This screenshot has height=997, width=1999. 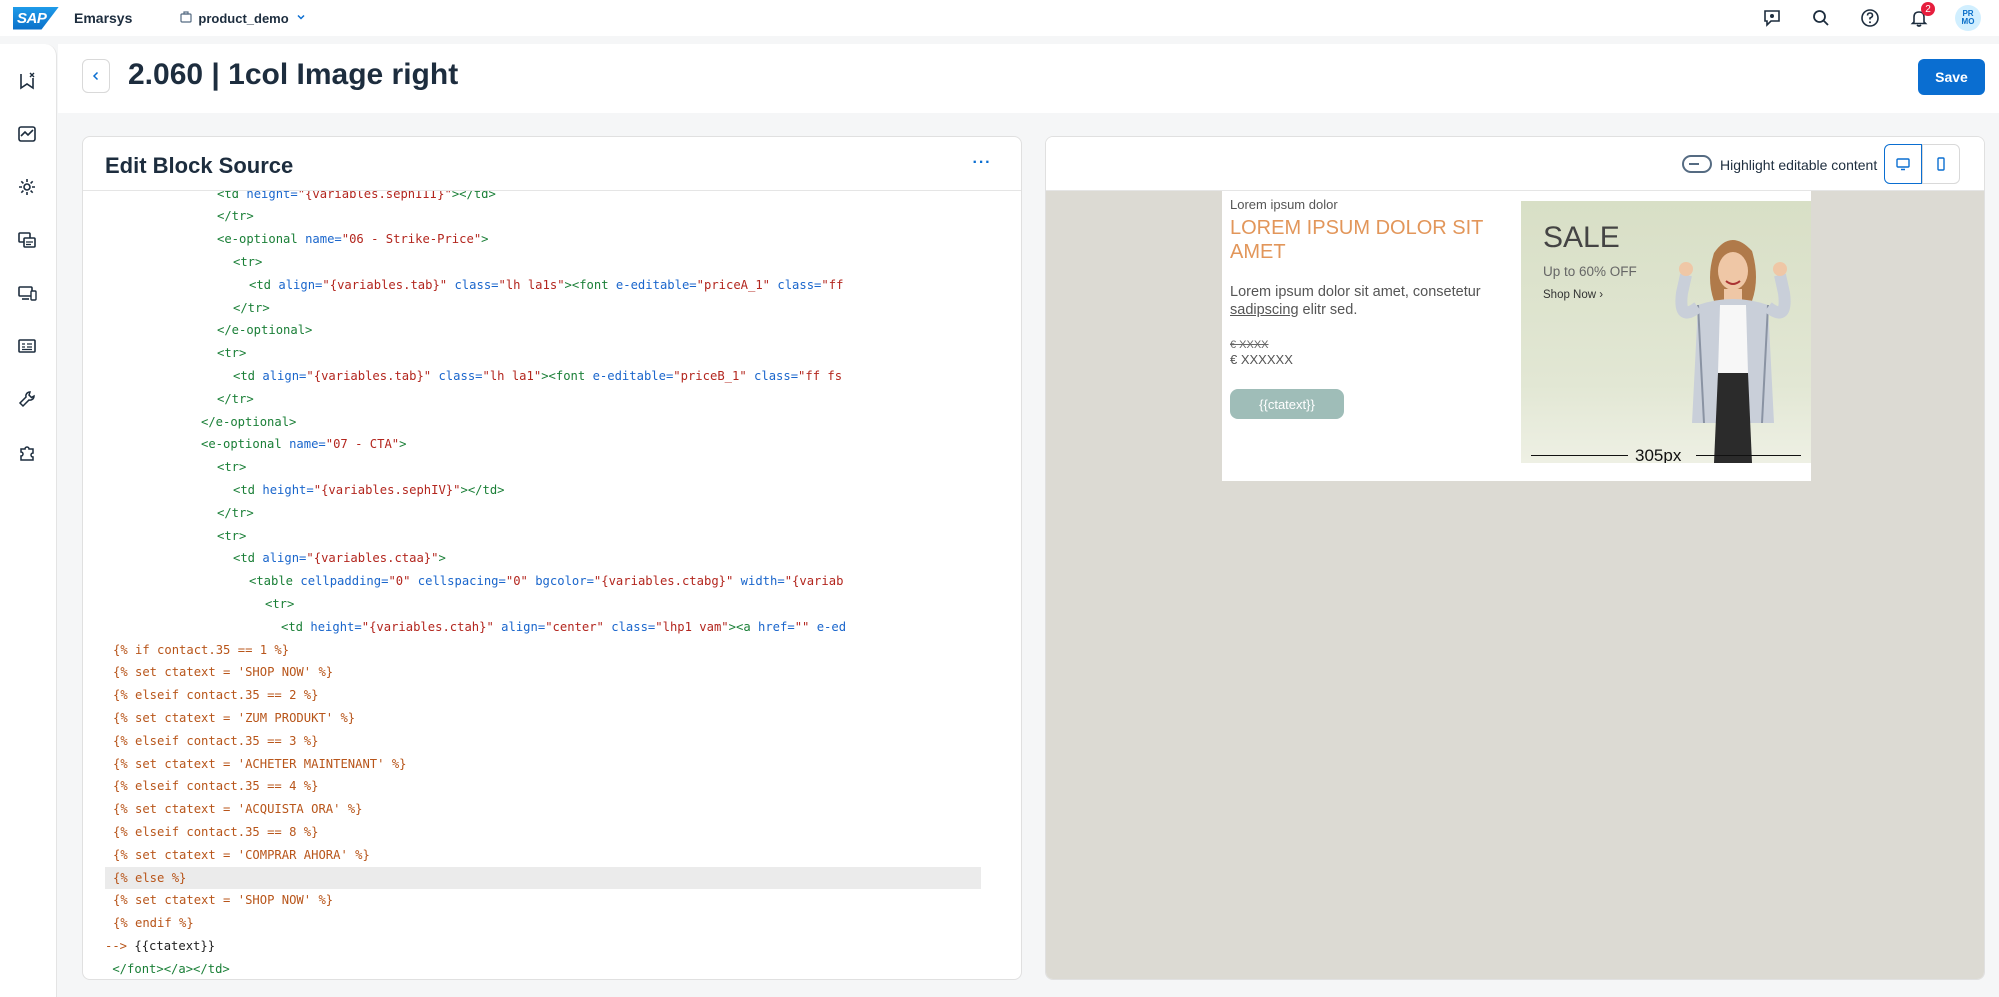 What do you see at coordinates (543, 968) in the screenshot?
I see `code-line: </font></a></td>` at bounding box center [543, 968].